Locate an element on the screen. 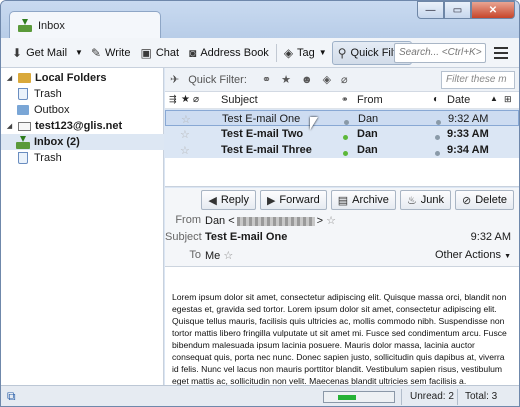  message-subject: Test E-mail One is located at coordinates (261, 119).